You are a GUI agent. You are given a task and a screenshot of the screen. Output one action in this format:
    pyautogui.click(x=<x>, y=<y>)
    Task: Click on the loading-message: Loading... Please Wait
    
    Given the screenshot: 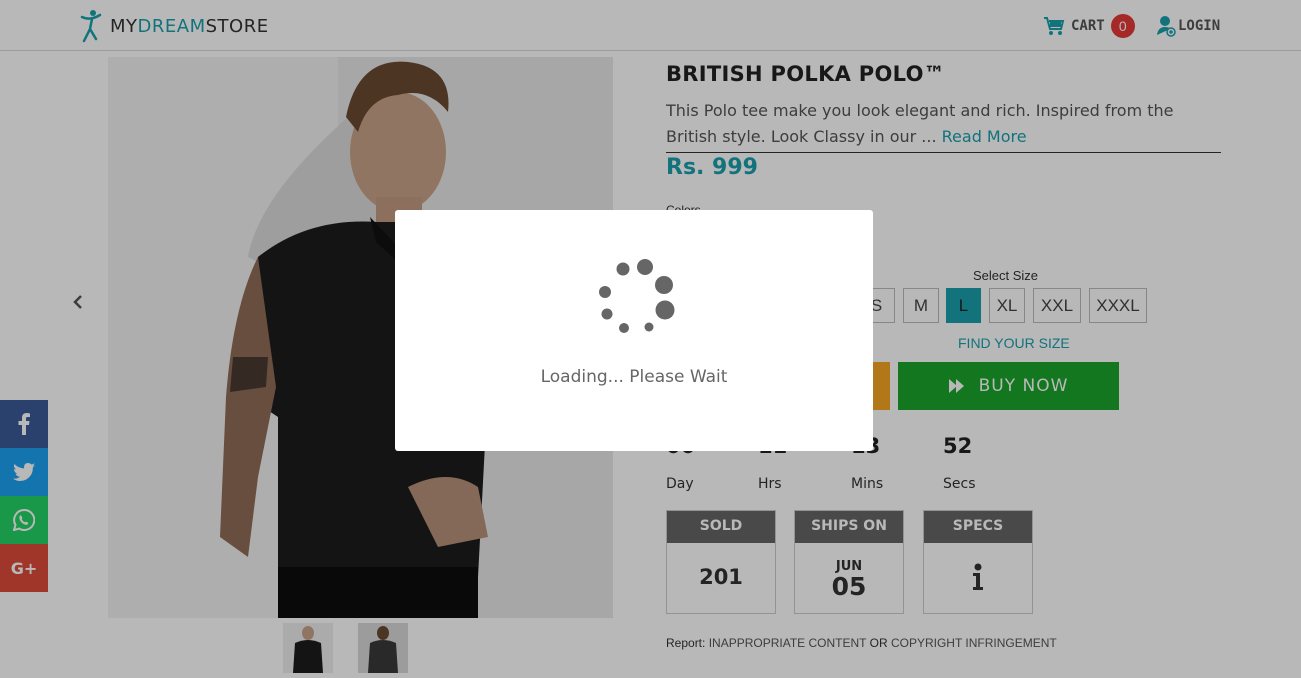 What is the action you would take?
    pyautogui.click(x=634, y=377)
    